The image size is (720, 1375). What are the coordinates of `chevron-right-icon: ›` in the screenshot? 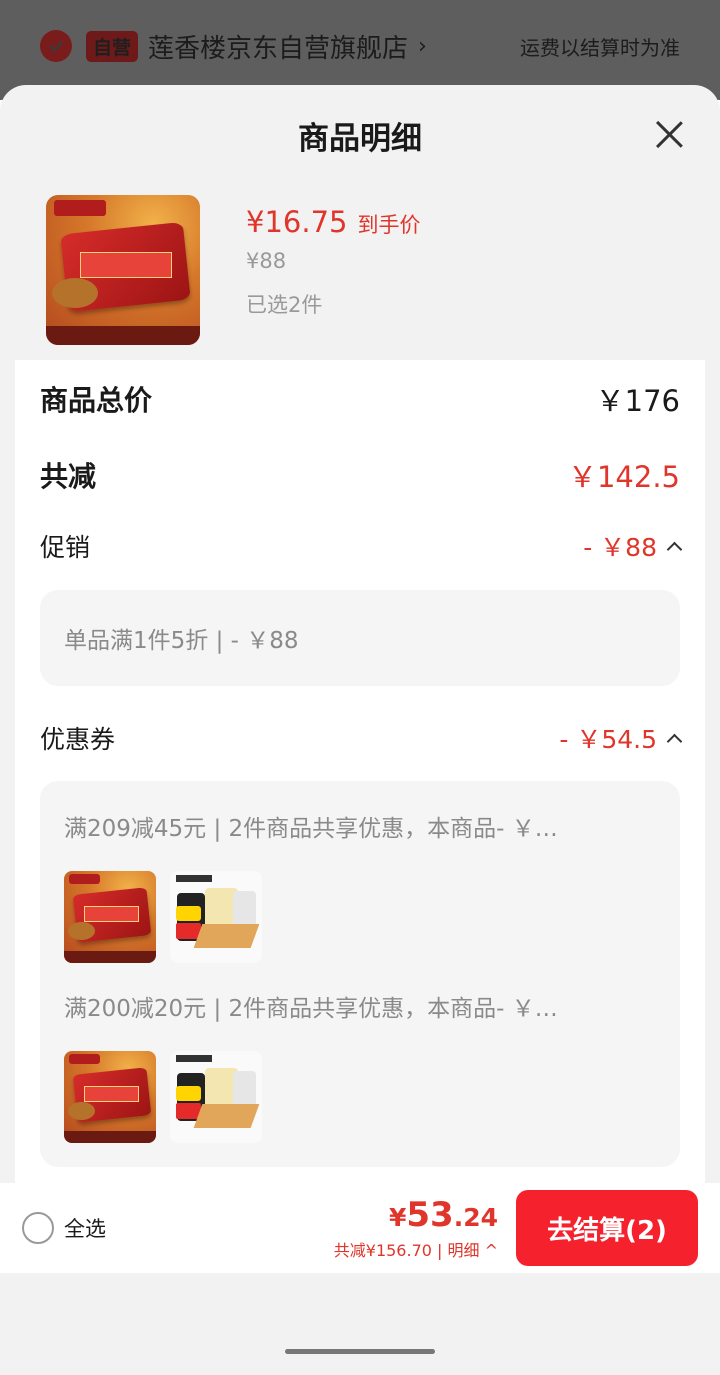 It's located at (422, 46).